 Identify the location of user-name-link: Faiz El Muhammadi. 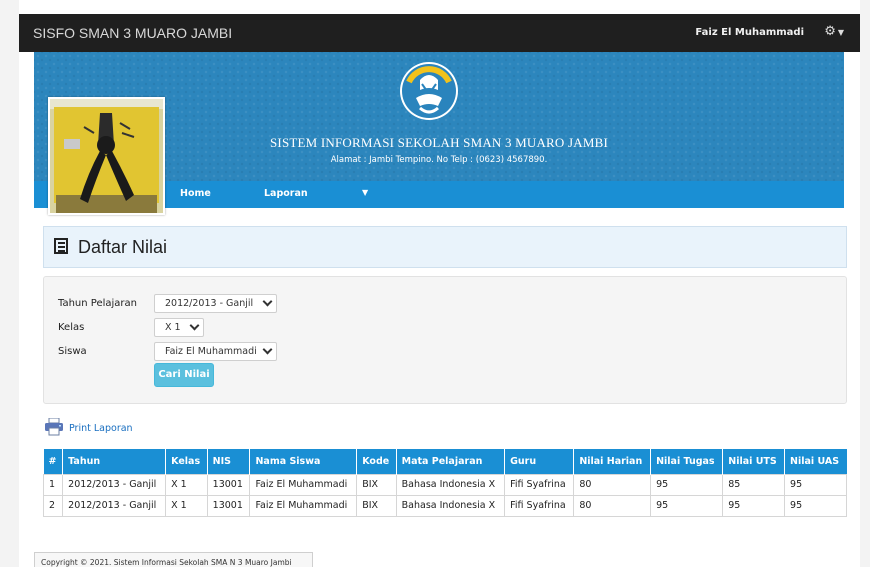
(749, 32).